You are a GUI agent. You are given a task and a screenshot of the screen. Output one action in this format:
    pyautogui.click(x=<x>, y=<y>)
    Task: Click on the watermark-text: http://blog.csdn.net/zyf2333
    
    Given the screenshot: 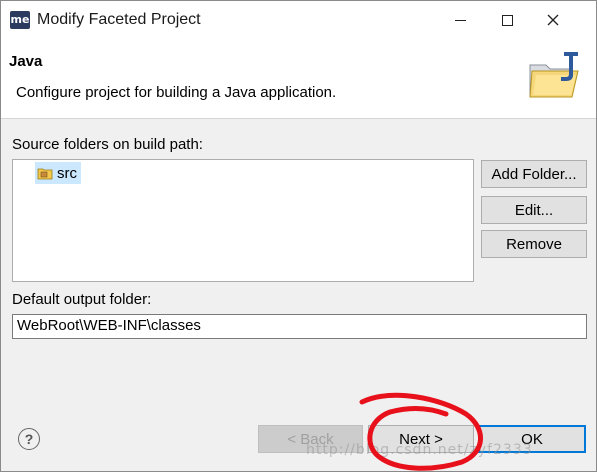 What is the action you would take?
    pyautogui.click(x=419, y=450)
    